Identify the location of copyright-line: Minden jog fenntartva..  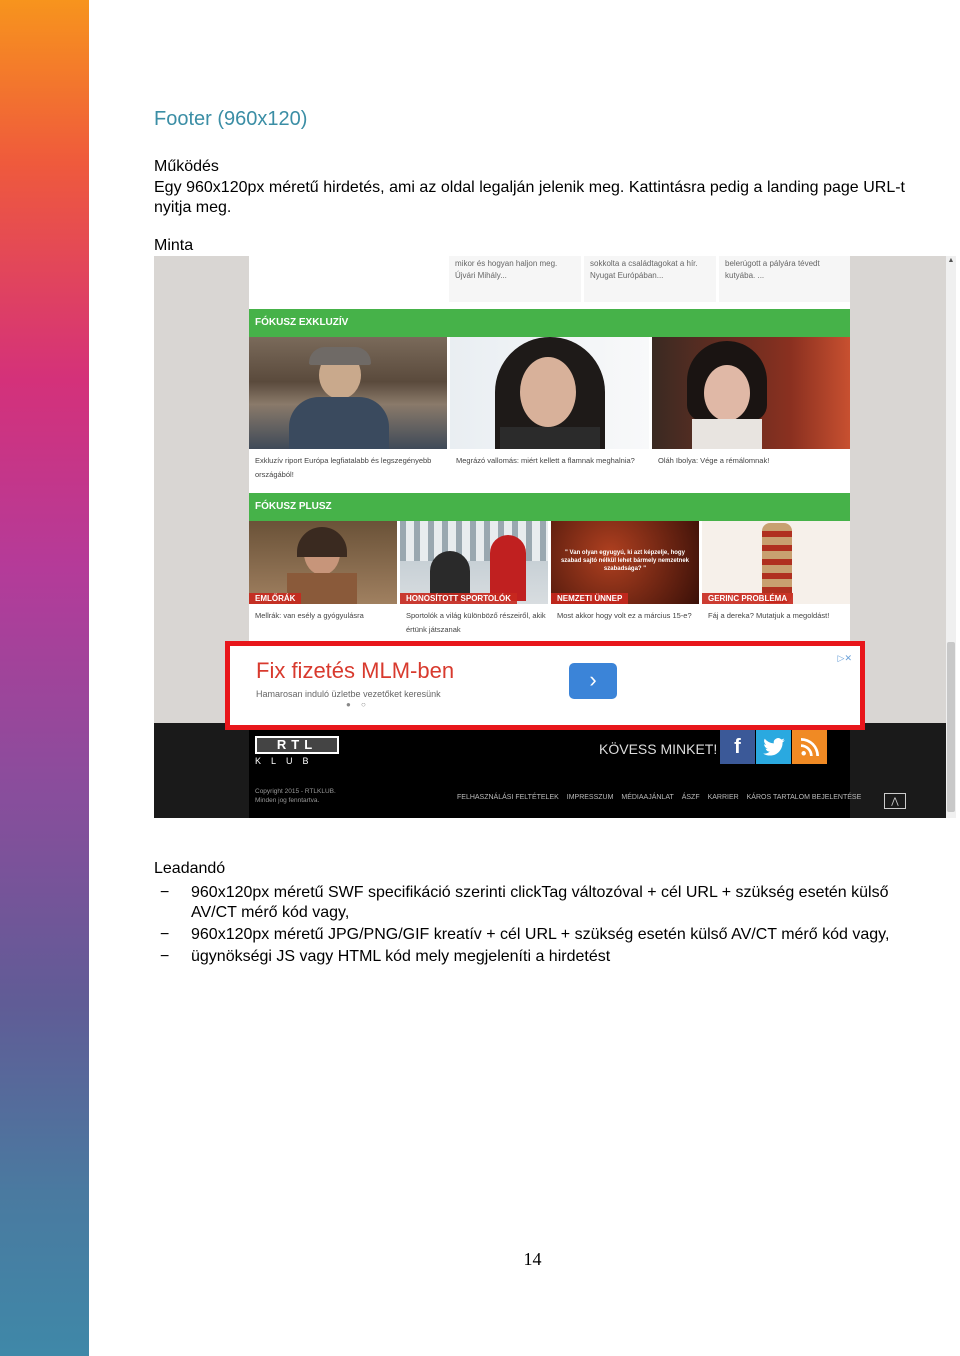
(287, 800).